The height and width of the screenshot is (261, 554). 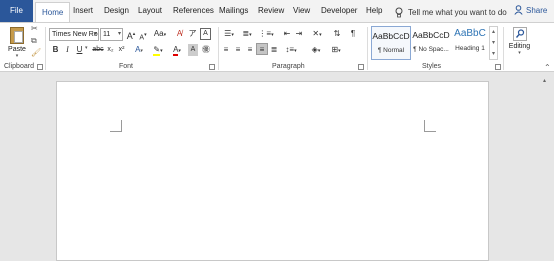 What do you see at coordinates (288, 66) in the screenshot?
I see `paragraph-group-label: Paragraph` at bounding box center [288, 66].